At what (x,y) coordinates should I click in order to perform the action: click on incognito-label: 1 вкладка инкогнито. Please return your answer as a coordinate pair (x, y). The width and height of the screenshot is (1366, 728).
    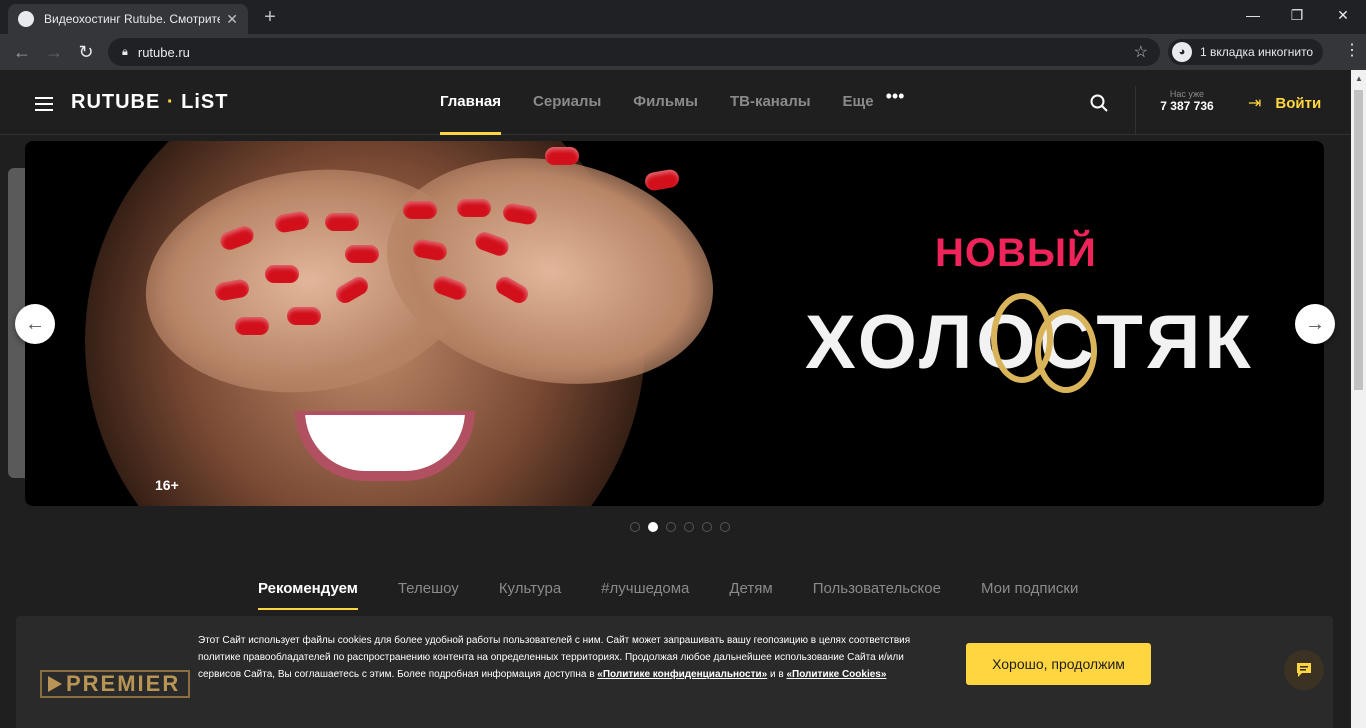
    Looking at the image, I should click on (1257, 52).